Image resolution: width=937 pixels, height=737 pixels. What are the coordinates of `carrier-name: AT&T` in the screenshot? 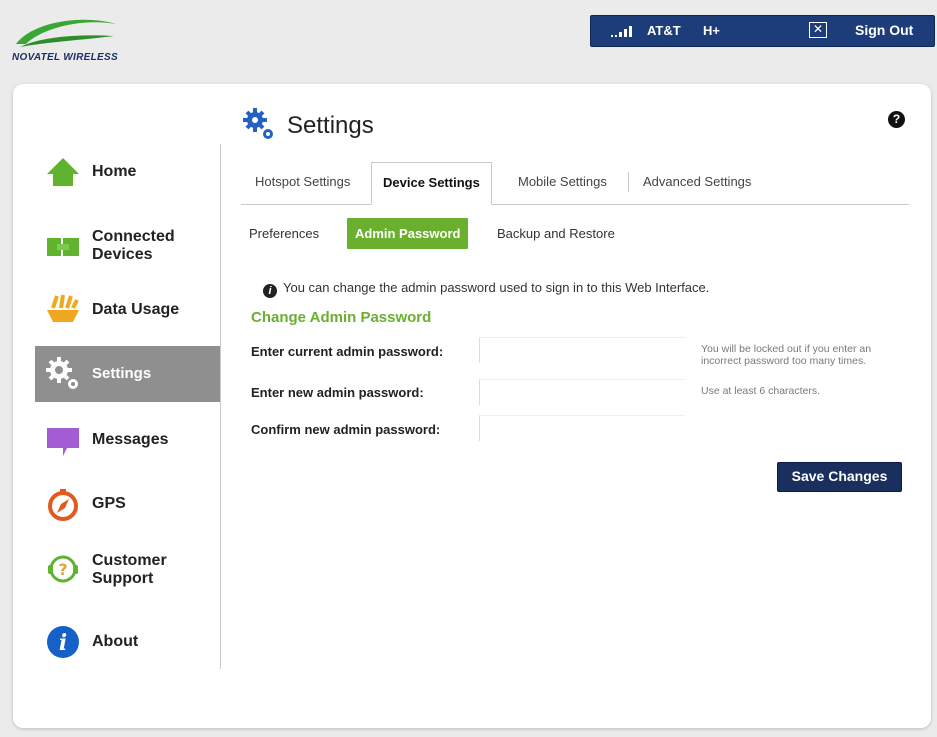 It's located at (664, 30).